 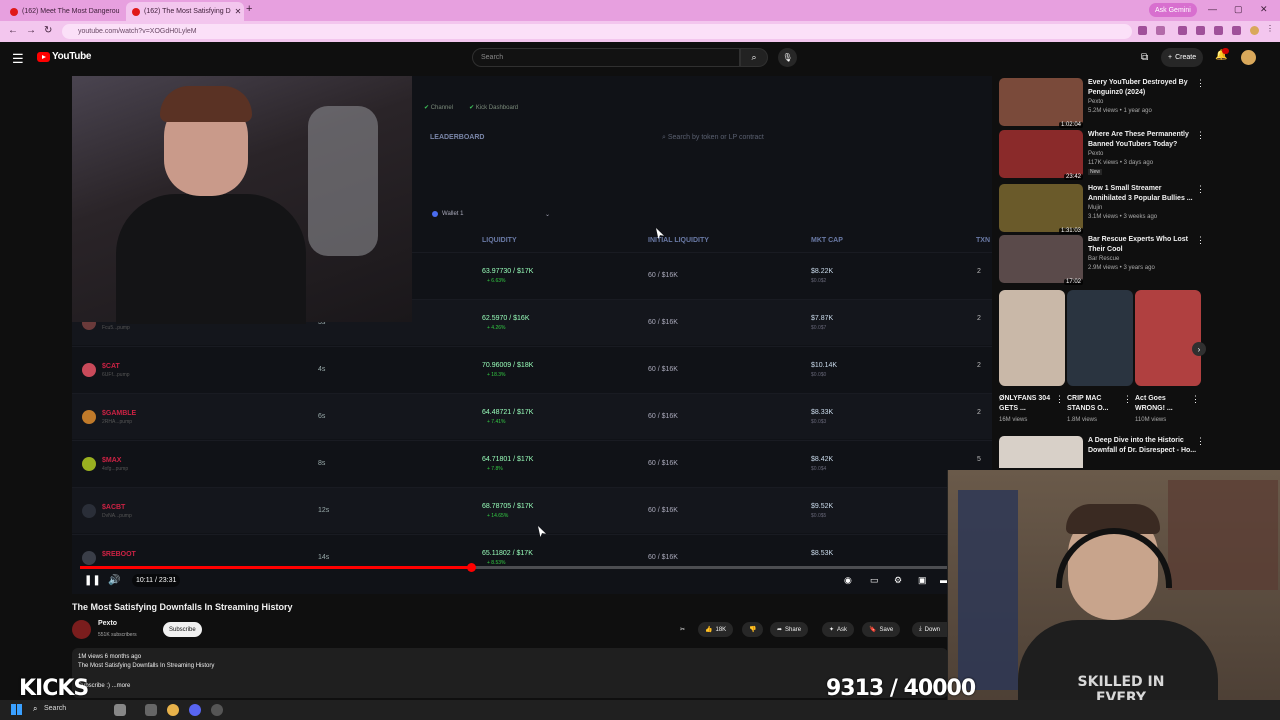 I want to click on time-display: 10:11 / 23:31, so click(x=156, y=580).